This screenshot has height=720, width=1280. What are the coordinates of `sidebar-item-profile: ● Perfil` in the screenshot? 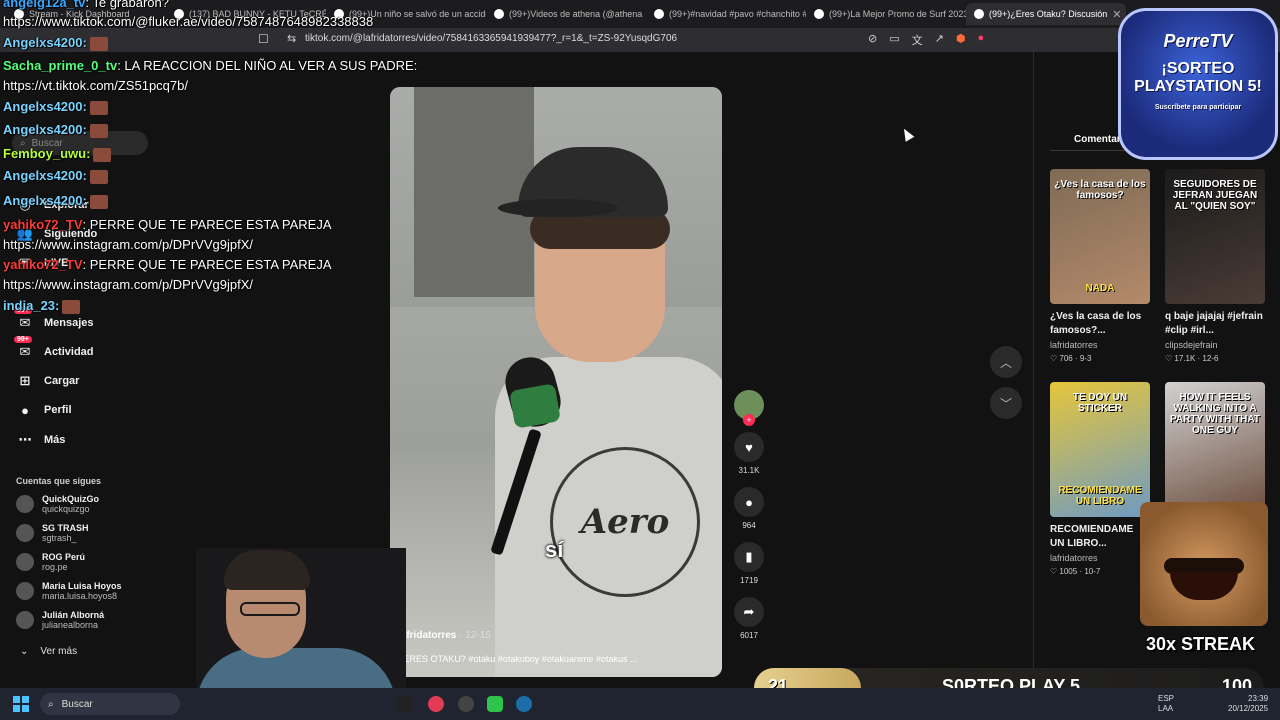 It's located at (43, 410).